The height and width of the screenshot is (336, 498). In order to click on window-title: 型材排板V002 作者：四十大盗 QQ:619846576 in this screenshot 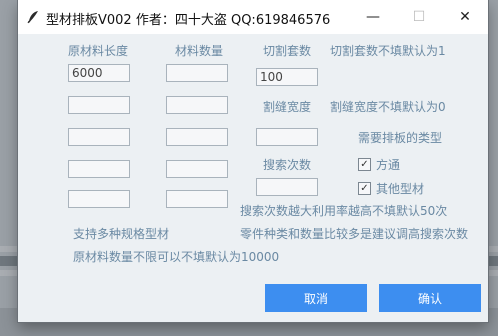, I will do `click(188, 20)`.